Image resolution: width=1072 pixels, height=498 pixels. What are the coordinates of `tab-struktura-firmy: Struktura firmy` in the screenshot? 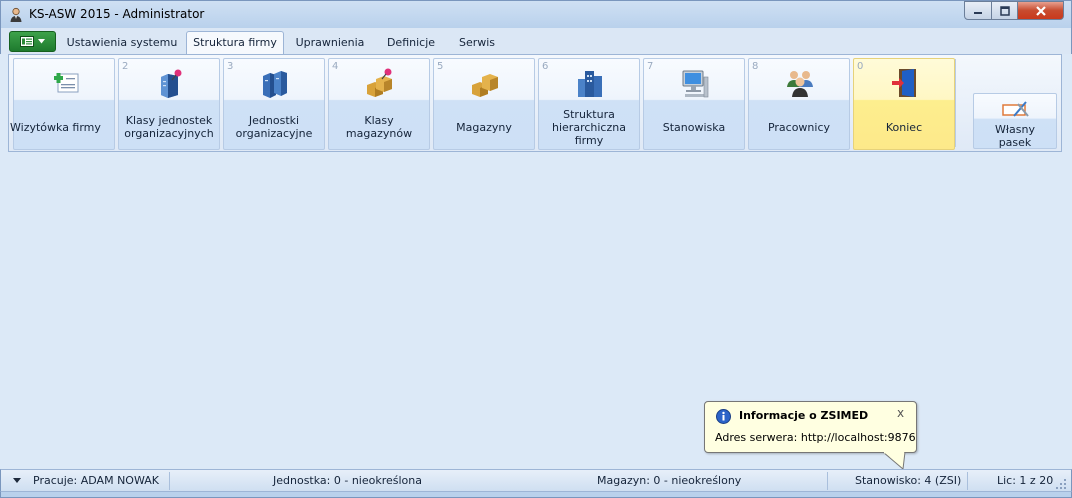 It's located at (235, 43).